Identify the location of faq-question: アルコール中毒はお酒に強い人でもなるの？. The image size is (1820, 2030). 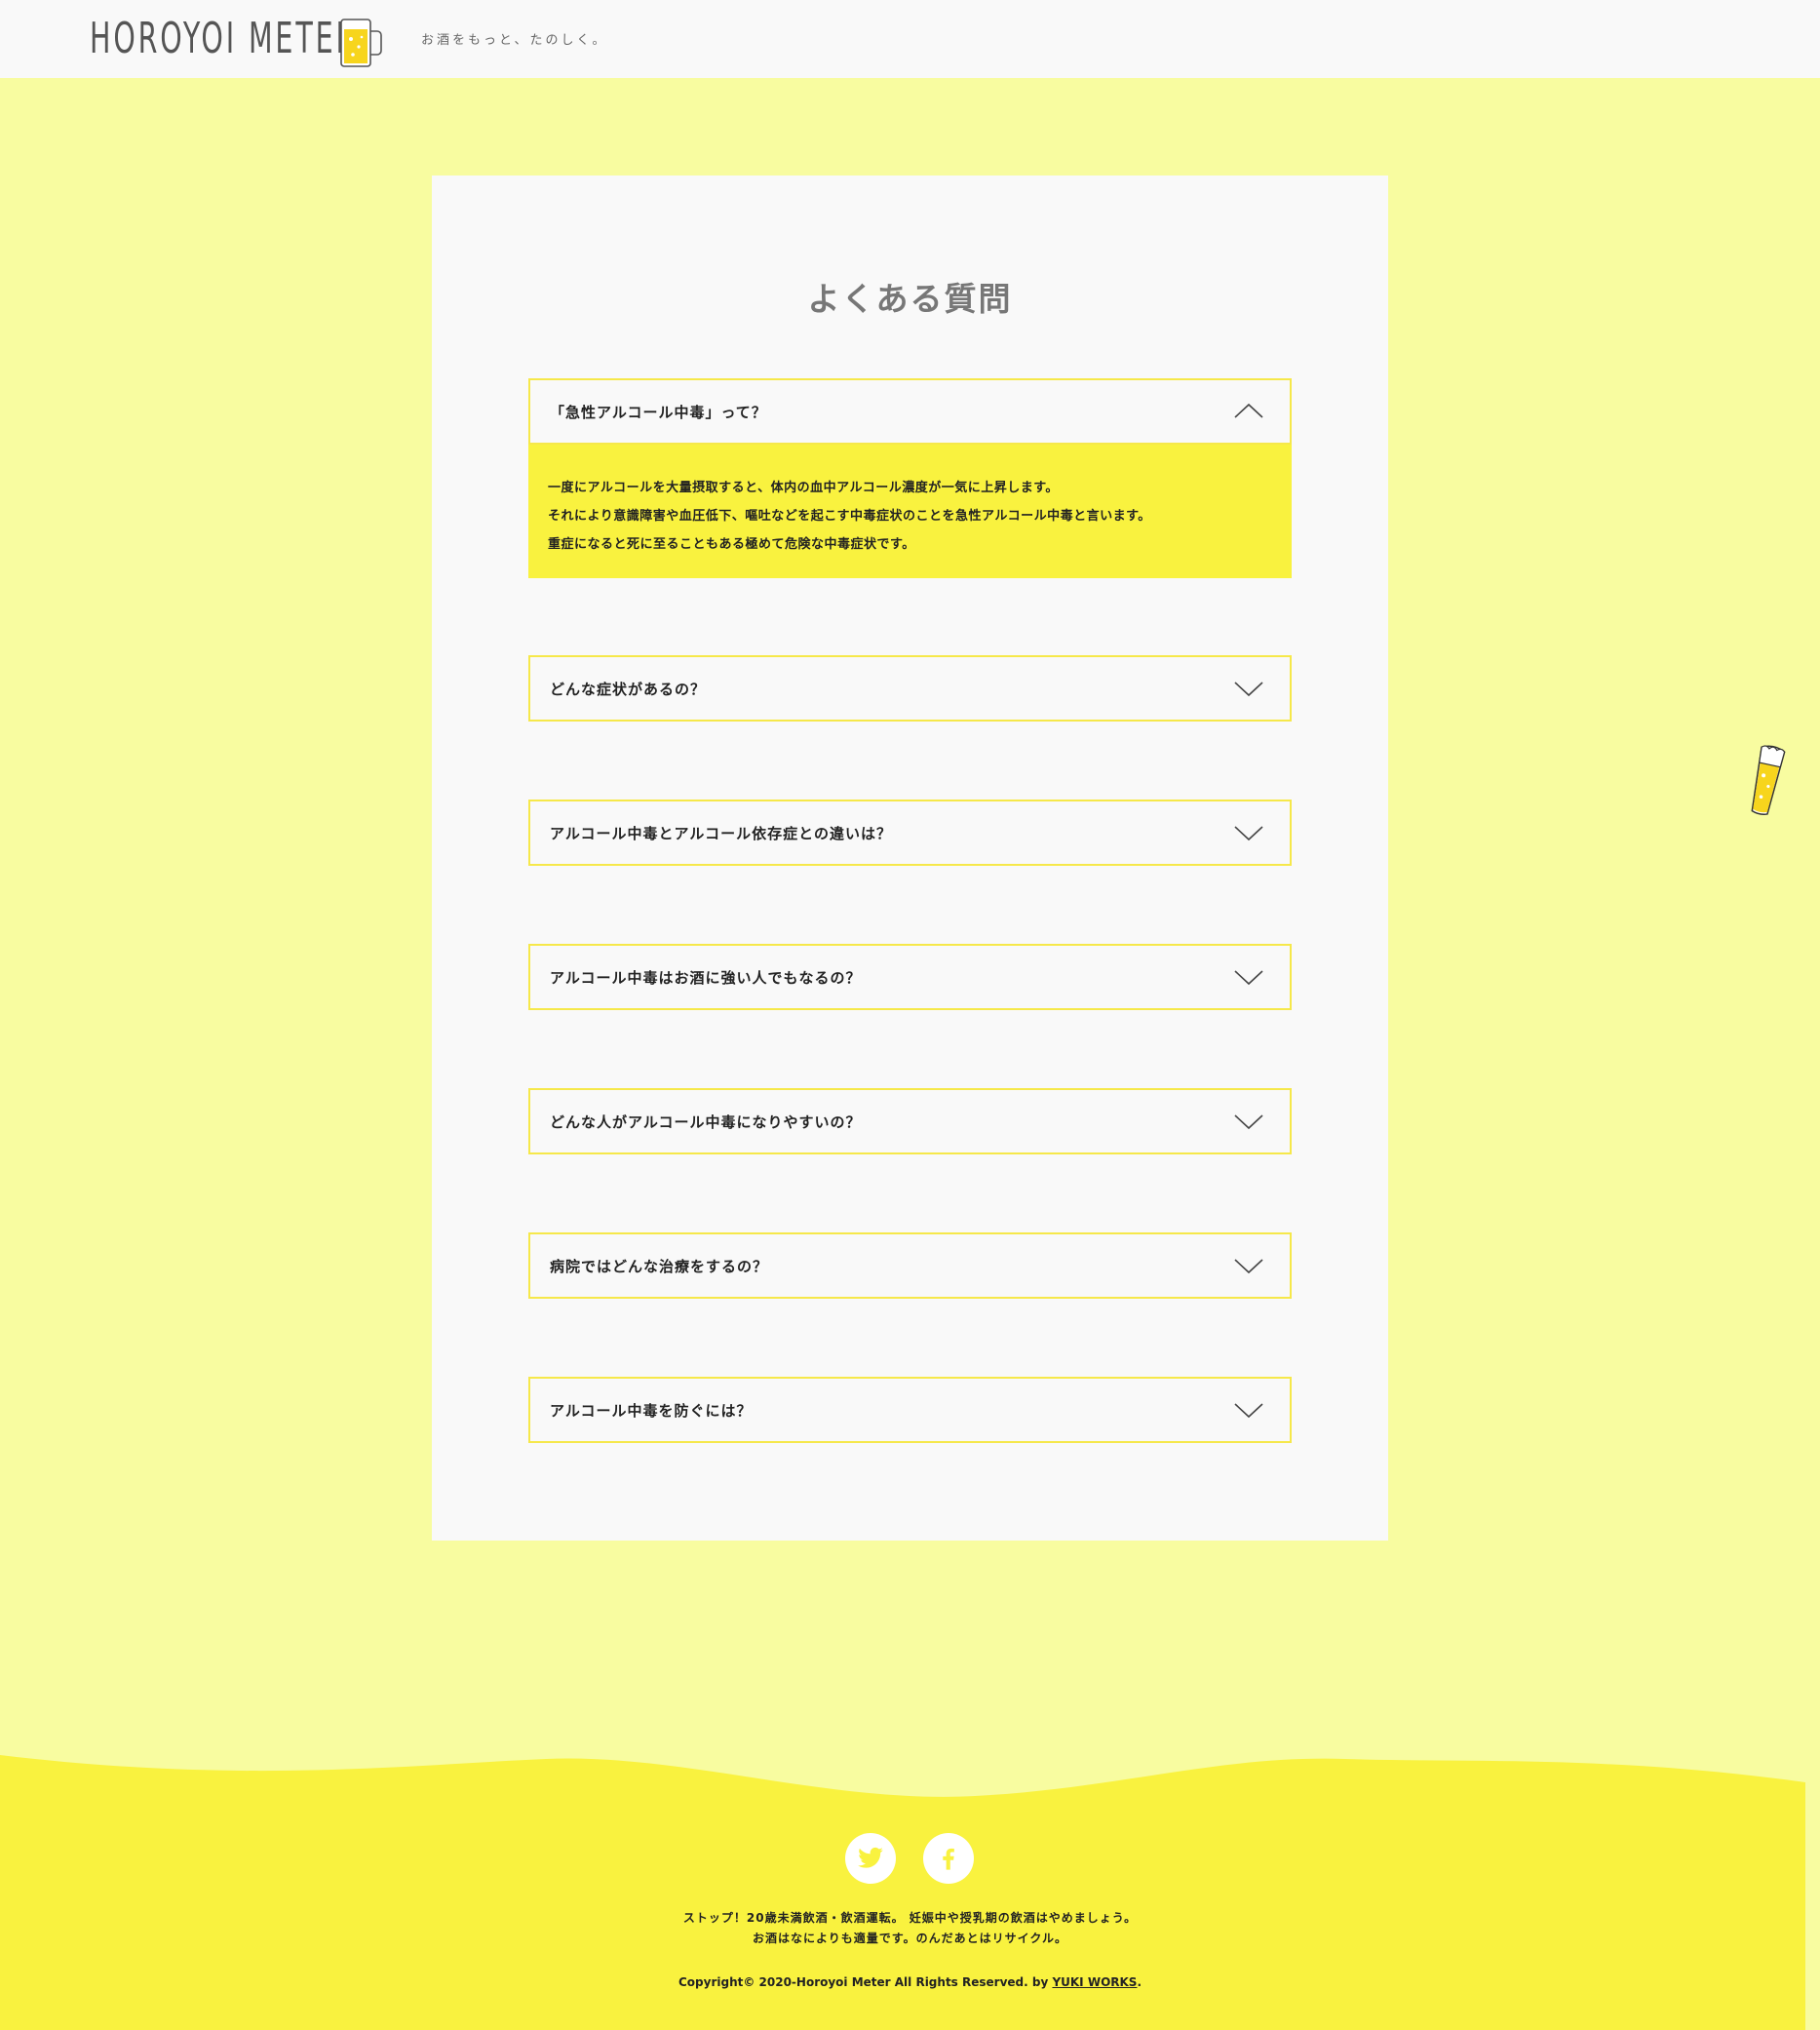
(706, 978).